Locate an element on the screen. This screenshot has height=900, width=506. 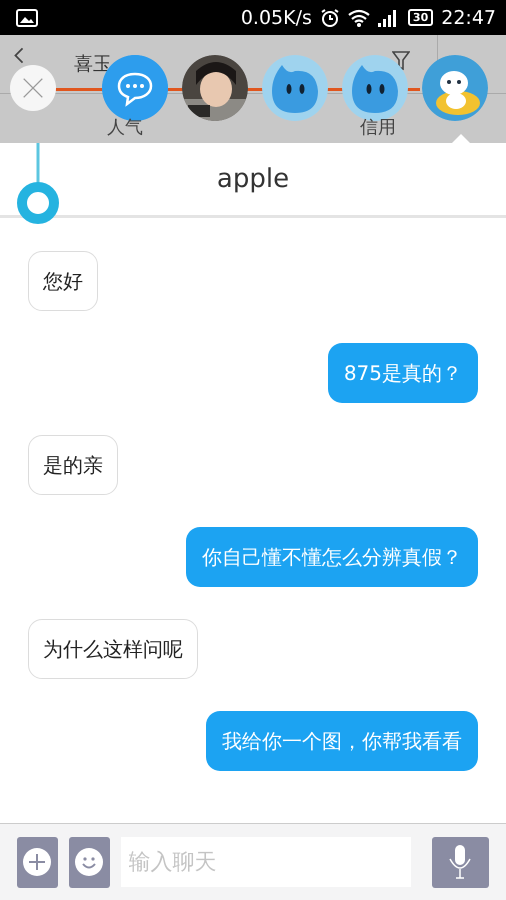
popularity-label: 人气 is located at coordinates (125, 127).